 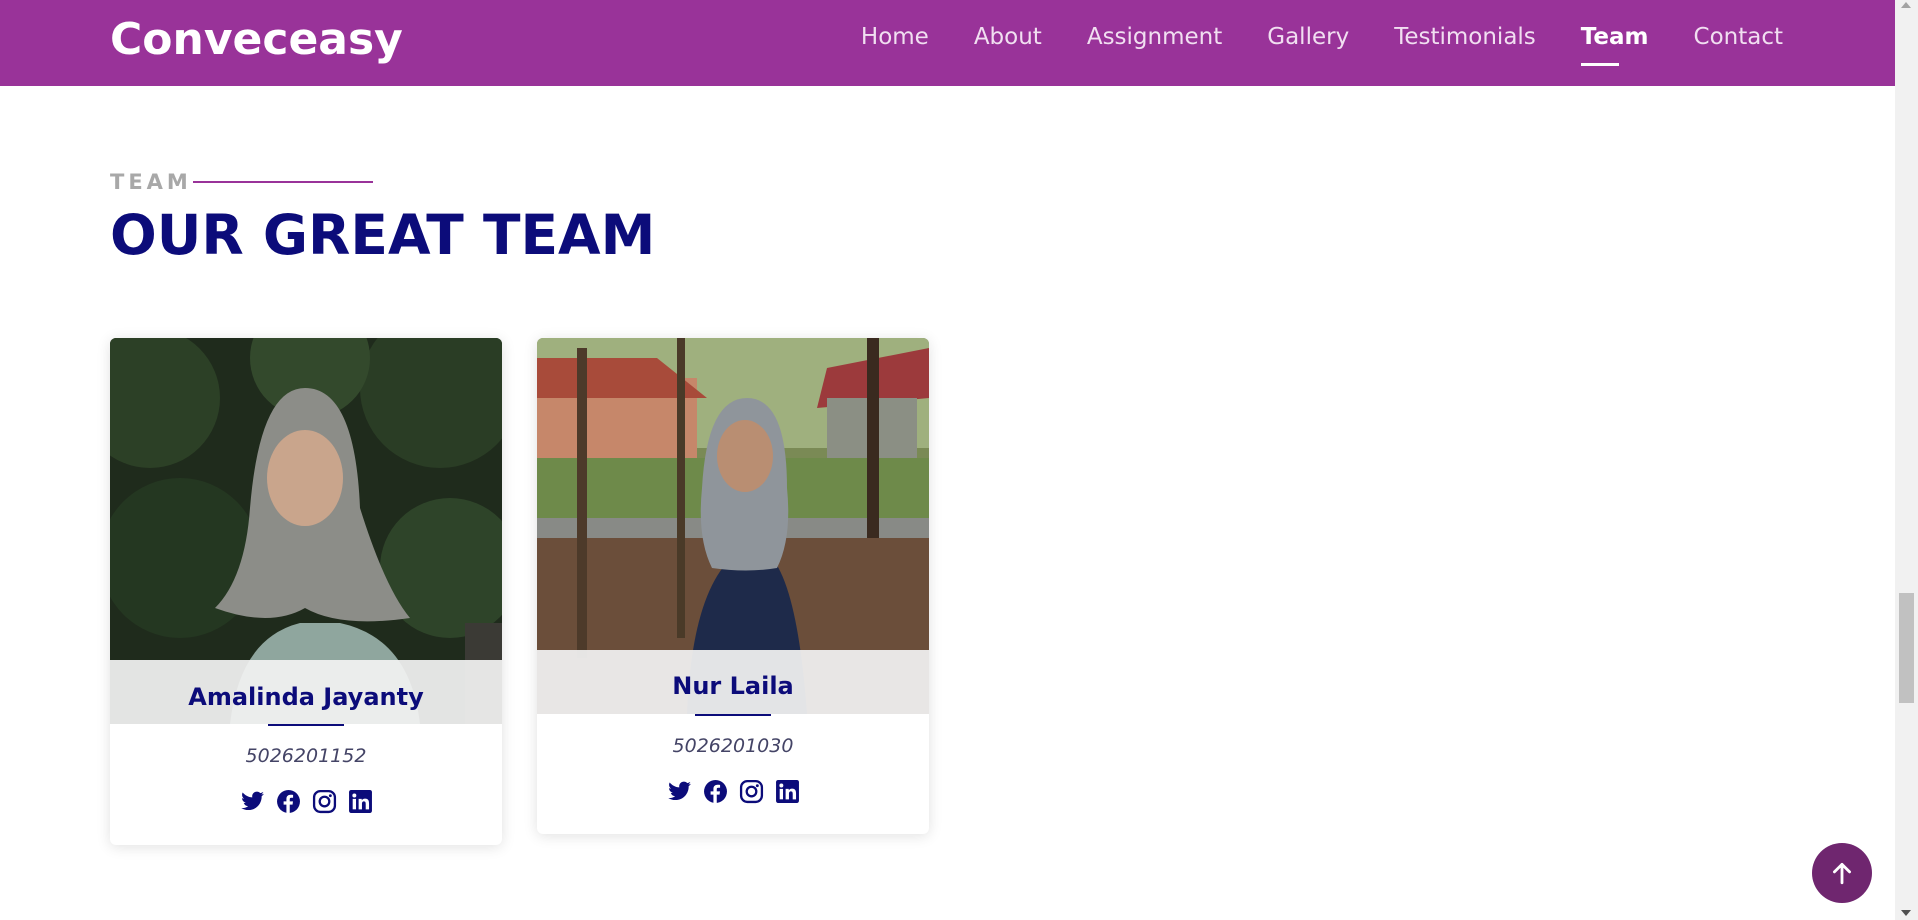 What do you see at coordinates (733, 746) in the screenshot?
I see `member-id: 5026201030` at bounding box center [733, 746].